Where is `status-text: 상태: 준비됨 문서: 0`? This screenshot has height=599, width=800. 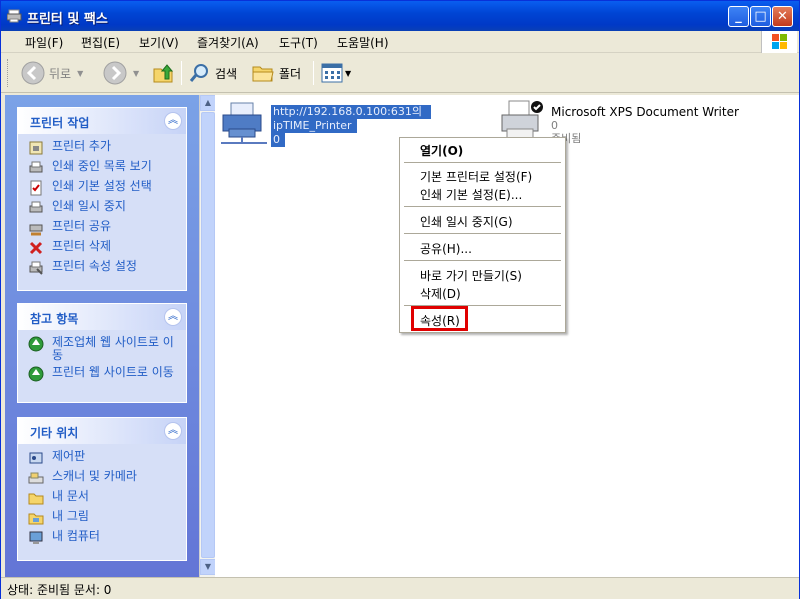
status-text: 상태: 준비됨 문서: 0 is located at coordinates (59, 590).